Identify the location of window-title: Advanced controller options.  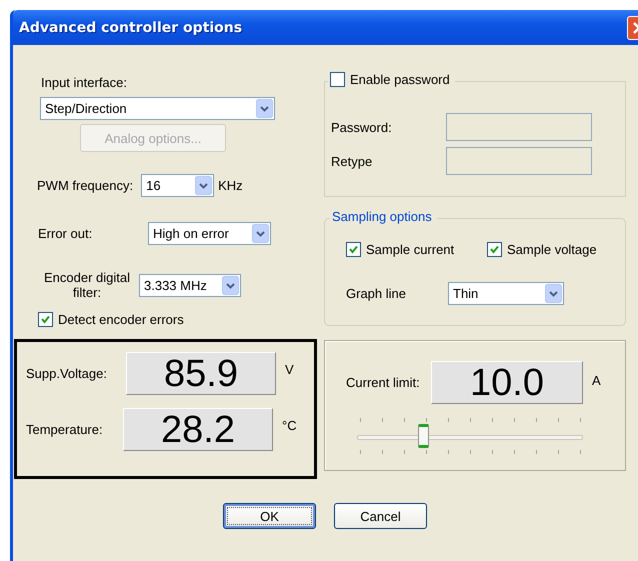
(130, 28).